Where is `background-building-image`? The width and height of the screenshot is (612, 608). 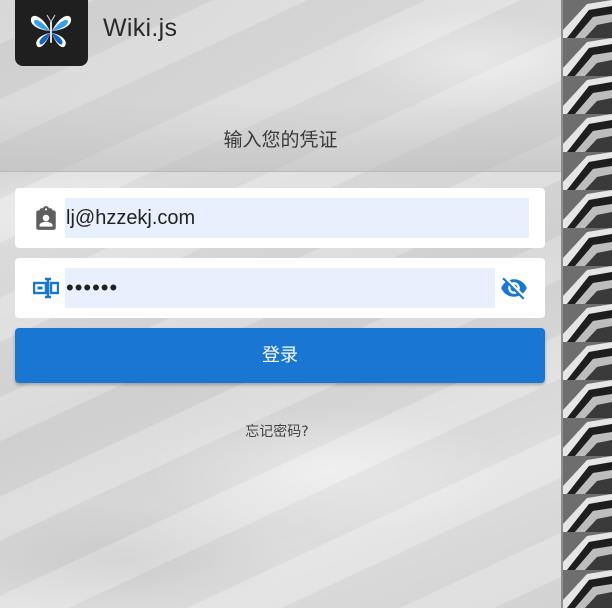
background-building-image is located at coordinates (587, 304).